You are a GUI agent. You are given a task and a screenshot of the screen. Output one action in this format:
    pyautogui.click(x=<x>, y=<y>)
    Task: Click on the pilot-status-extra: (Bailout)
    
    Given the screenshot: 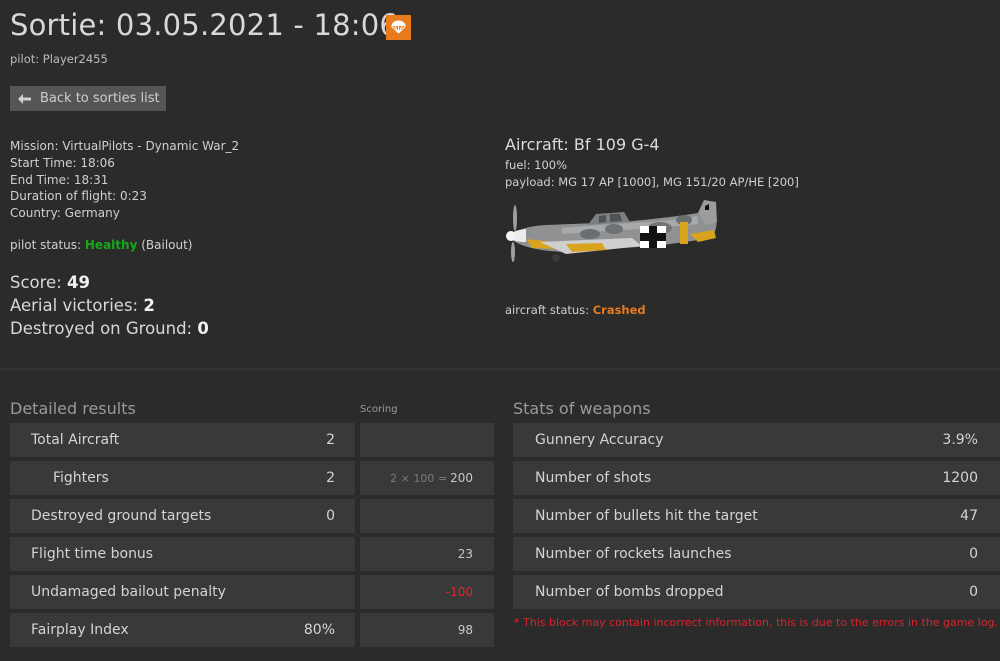 What is the action you would take?
    pyautogui.click(x=167, y=245)
    